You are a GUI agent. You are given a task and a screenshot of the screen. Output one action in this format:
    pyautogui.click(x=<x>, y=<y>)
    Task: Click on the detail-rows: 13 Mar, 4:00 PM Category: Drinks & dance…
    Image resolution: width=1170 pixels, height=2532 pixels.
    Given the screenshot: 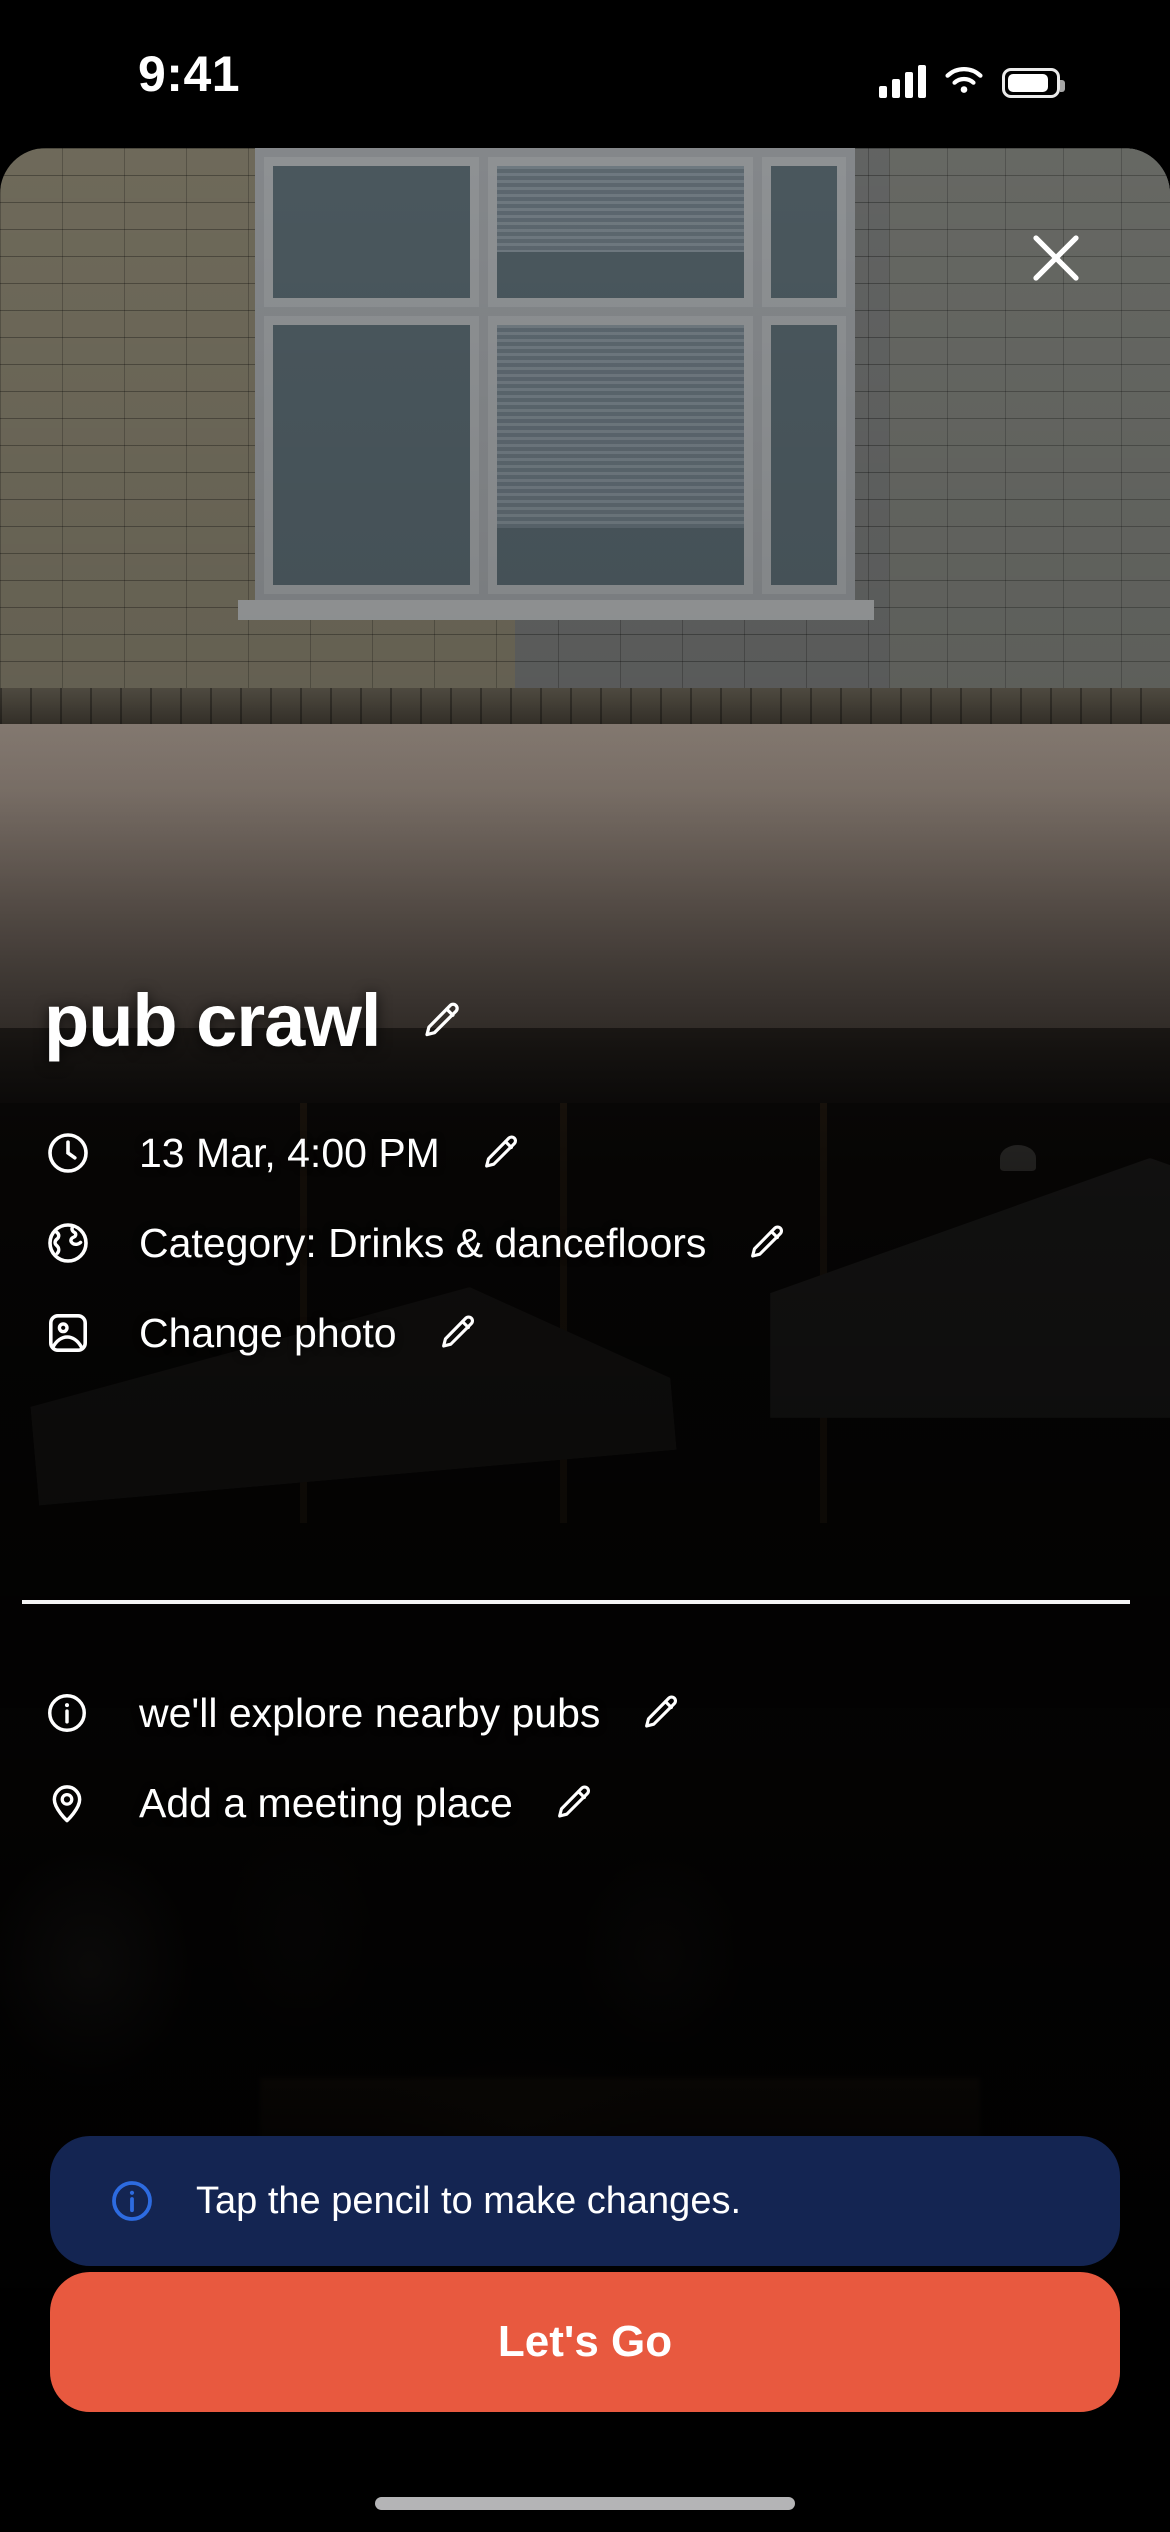 What is the action you would take?
    pyautogui.click(x=594, y=1243)
    